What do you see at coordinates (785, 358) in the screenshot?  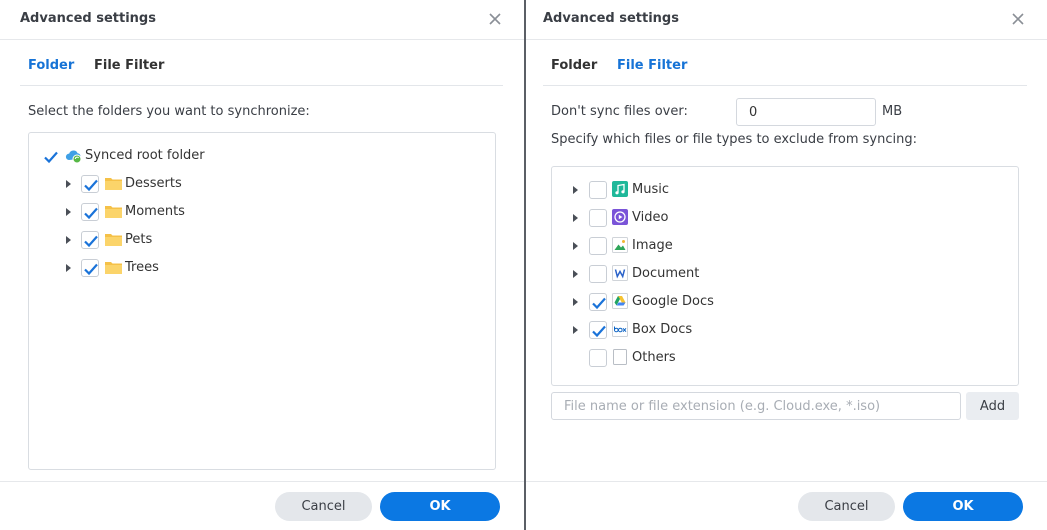 I see `file-type-item-others: Others` at bounding box center [785, 358].